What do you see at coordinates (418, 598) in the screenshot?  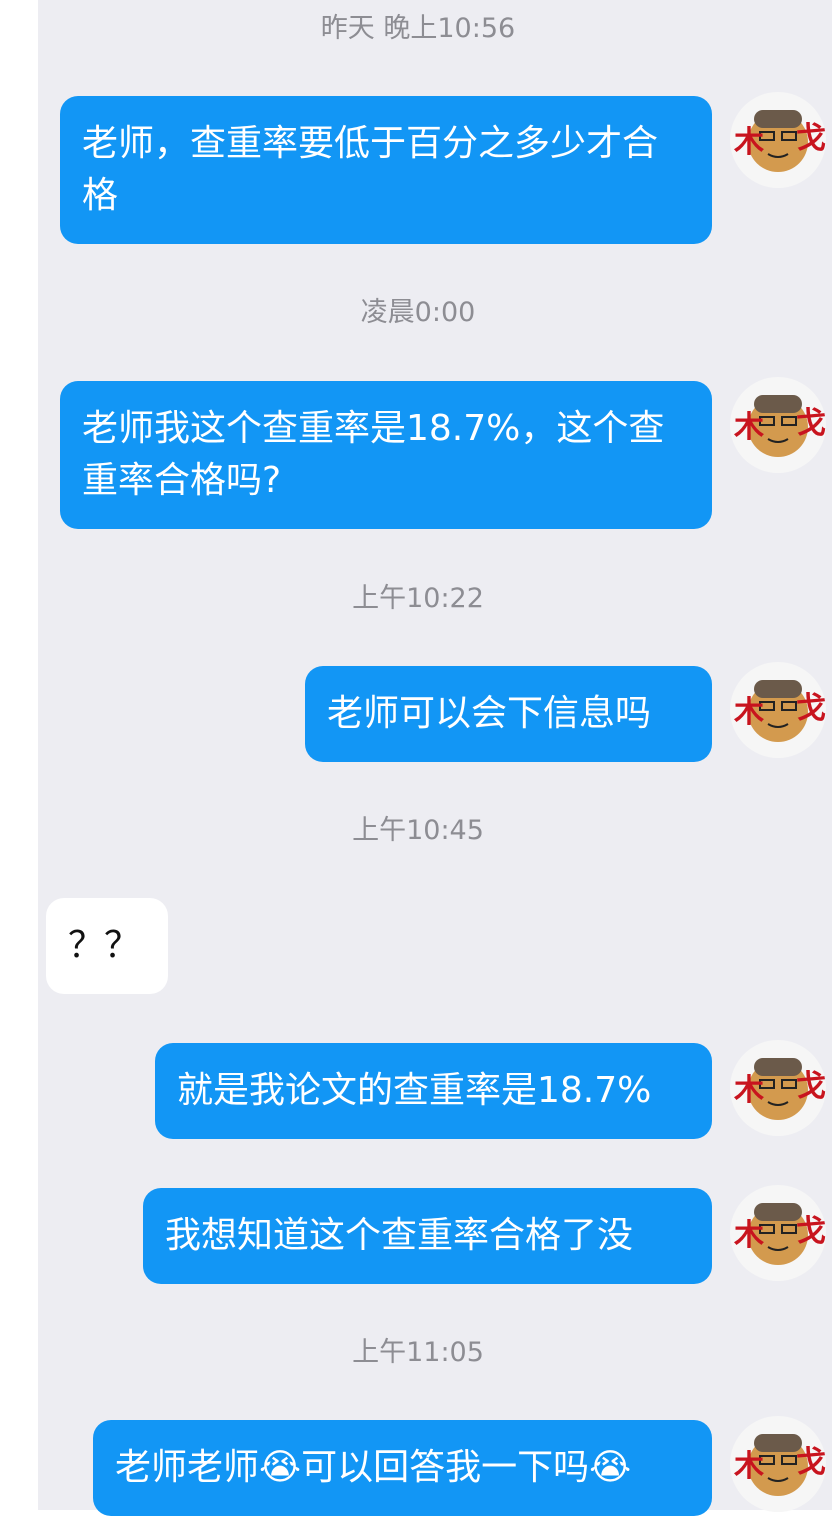 I see `timestamp: 上午10:22` at bounding box center [418, 598].